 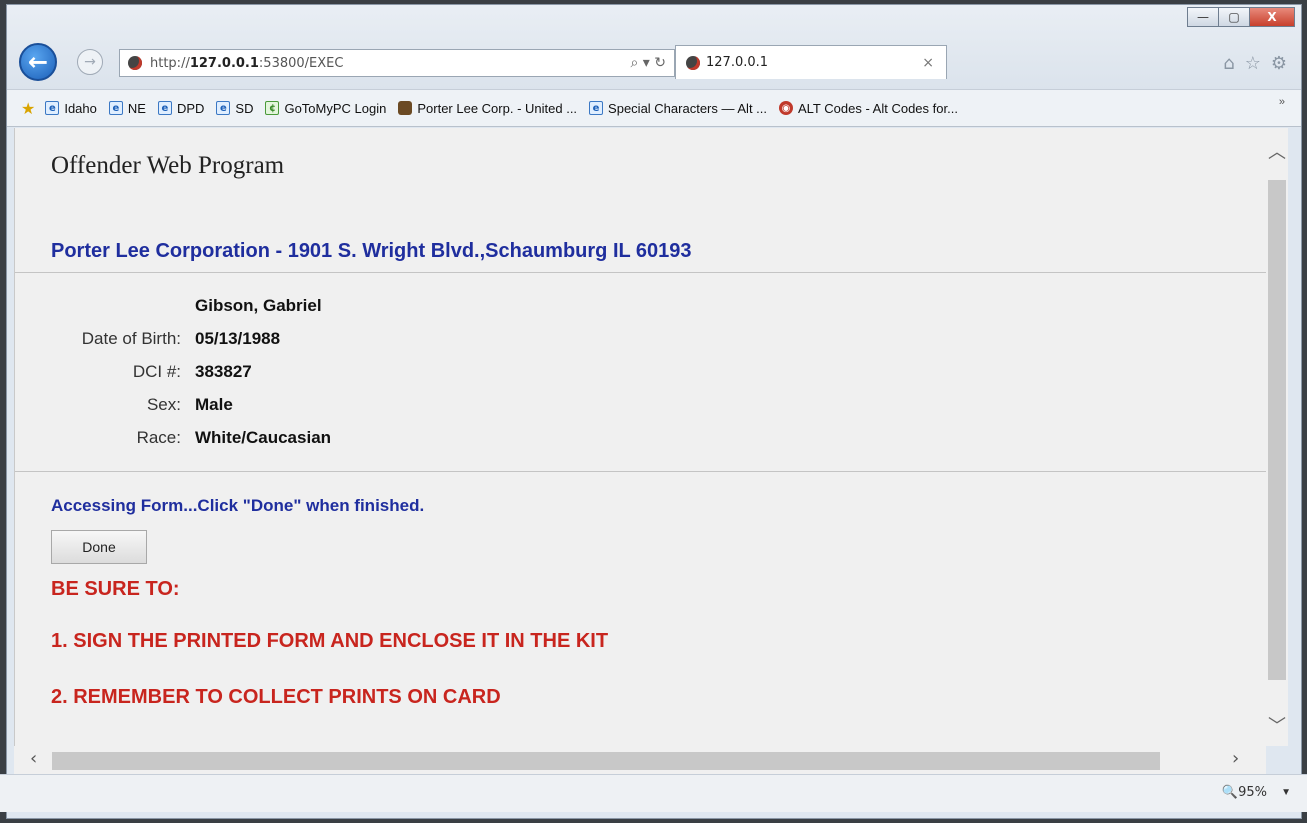 I want to click on status-bar: 🔍95% ▼, so click(x=653, y=793).